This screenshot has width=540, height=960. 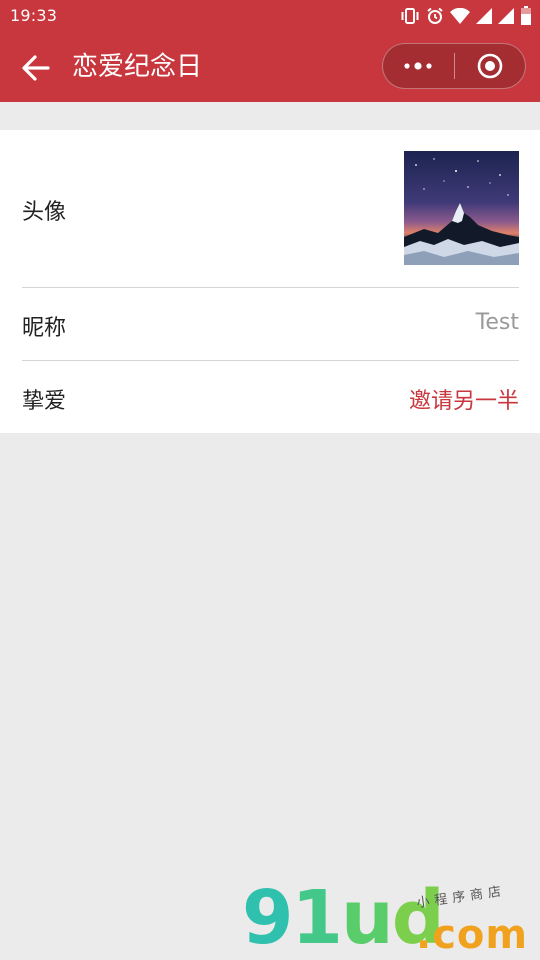 I want to click on mini-program-capsule, so click(x=454, y=66).